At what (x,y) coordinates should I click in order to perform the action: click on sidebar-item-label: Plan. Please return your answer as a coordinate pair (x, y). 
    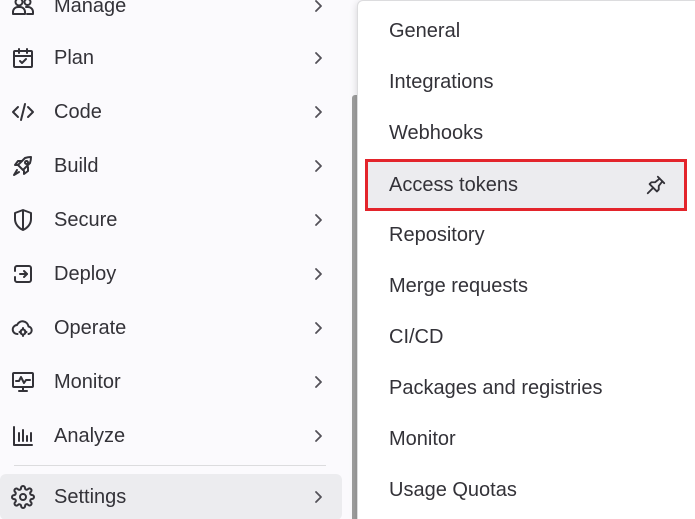
    Looking at the image, I should click on (74, 58).